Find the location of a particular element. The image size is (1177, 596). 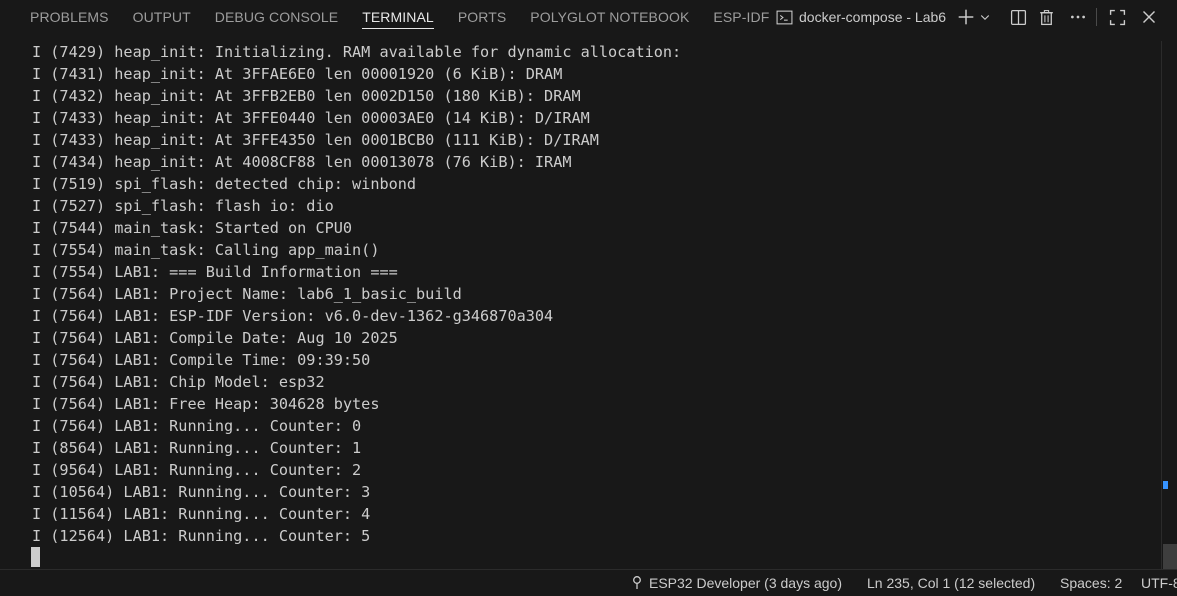

indentation-status: Spaces: 2 is located at coordinates (1091, 583).